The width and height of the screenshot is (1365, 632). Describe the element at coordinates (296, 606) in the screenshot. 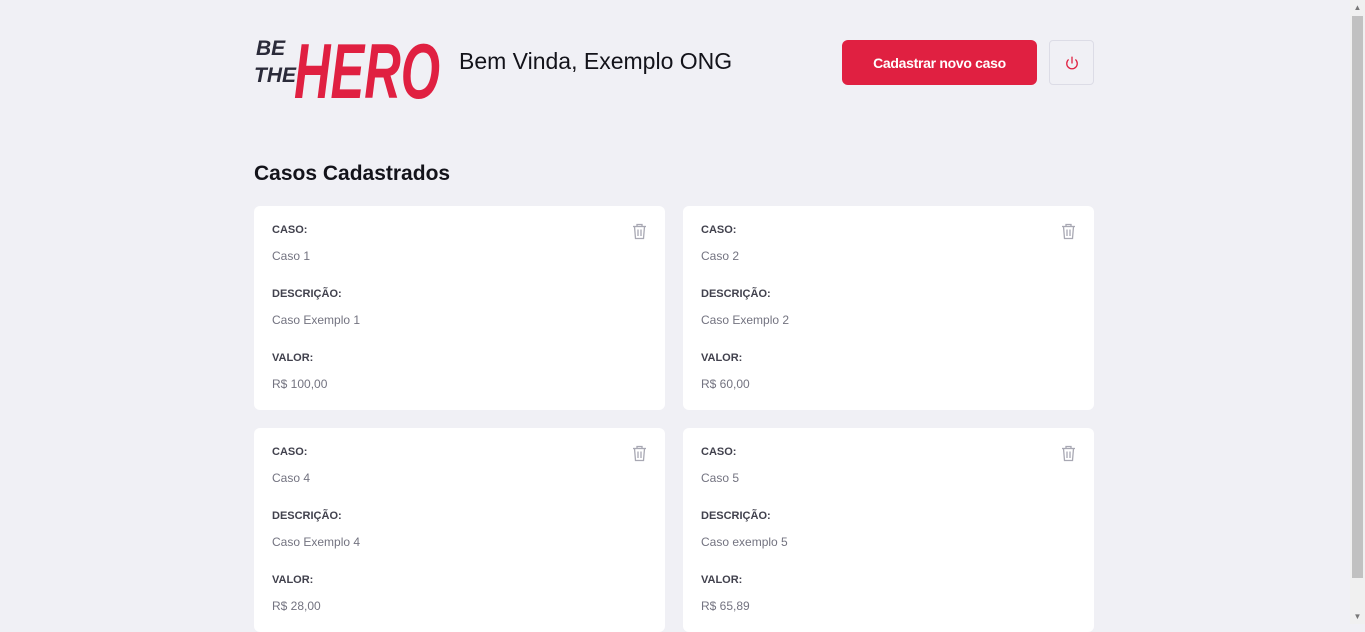

I see `value-amount: R$ 28,00` at that location.